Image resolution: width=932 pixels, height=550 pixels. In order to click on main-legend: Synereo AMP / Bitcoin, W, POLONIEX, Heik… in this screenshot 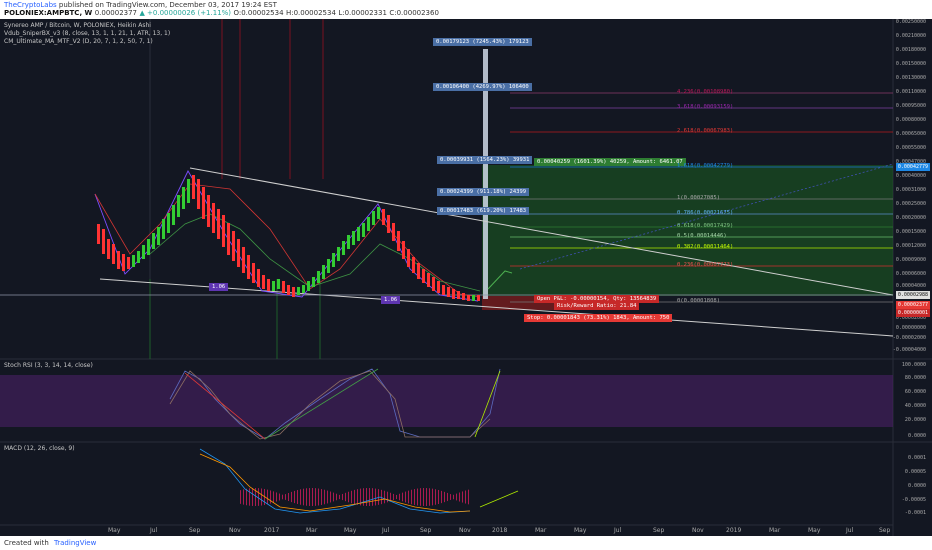, I will do `click(77, 25)`.